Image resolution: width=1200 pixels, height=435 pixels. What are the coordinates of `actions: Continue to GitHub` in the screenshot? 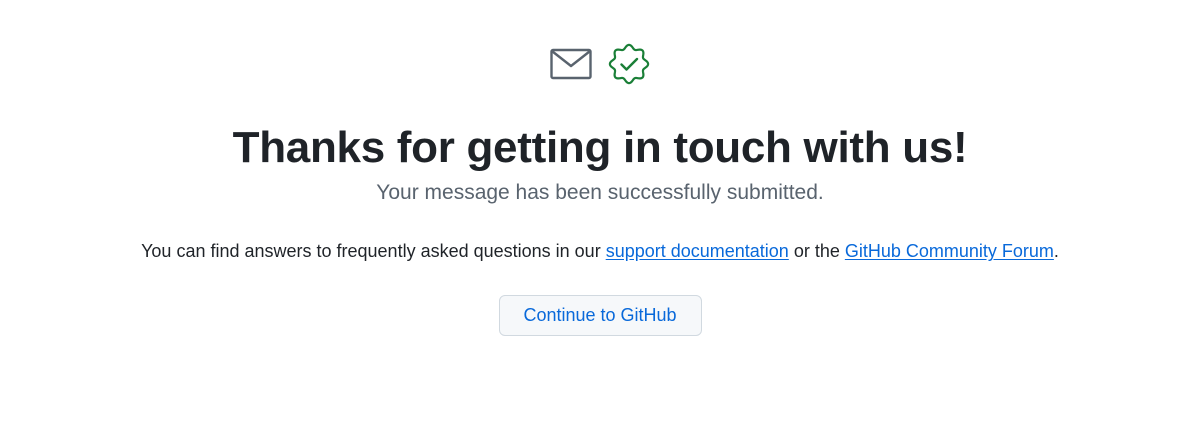 It's located at (600, 315).